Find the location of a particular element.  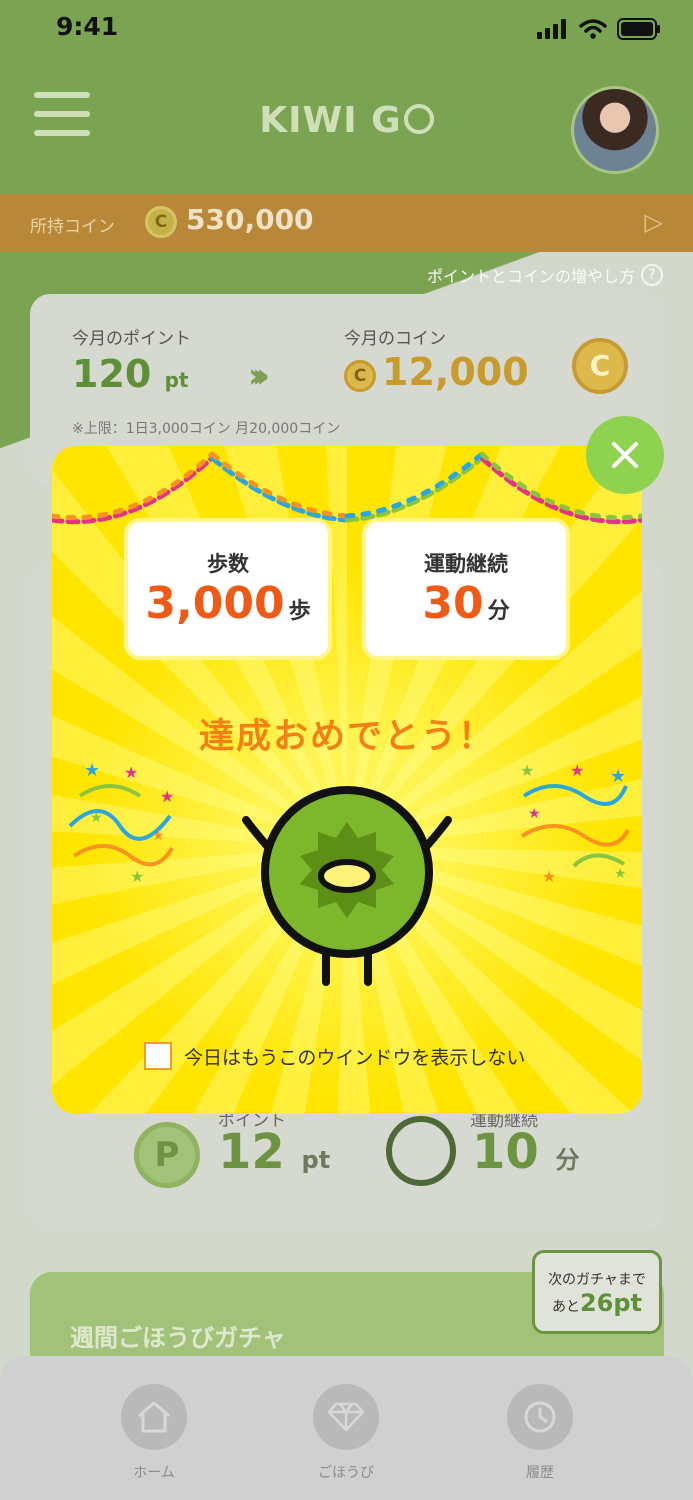

steps-stat-value: 3,000 is located at coordinates (215, 603).